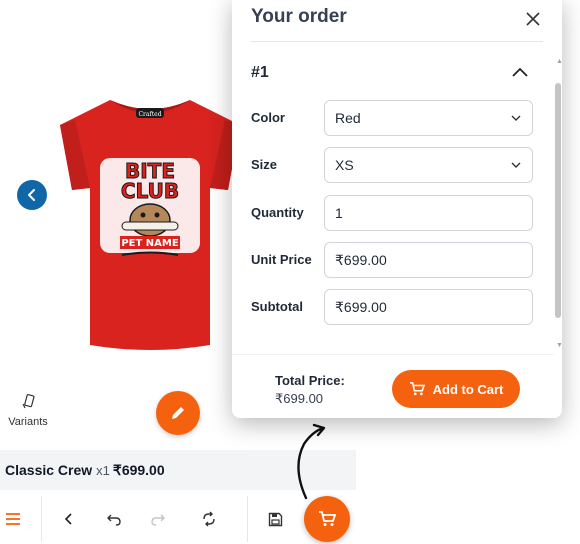  Describe the element at coordinates (150, 243) in the screenshot. I see `print-pet-name: PET NAME` at that location.